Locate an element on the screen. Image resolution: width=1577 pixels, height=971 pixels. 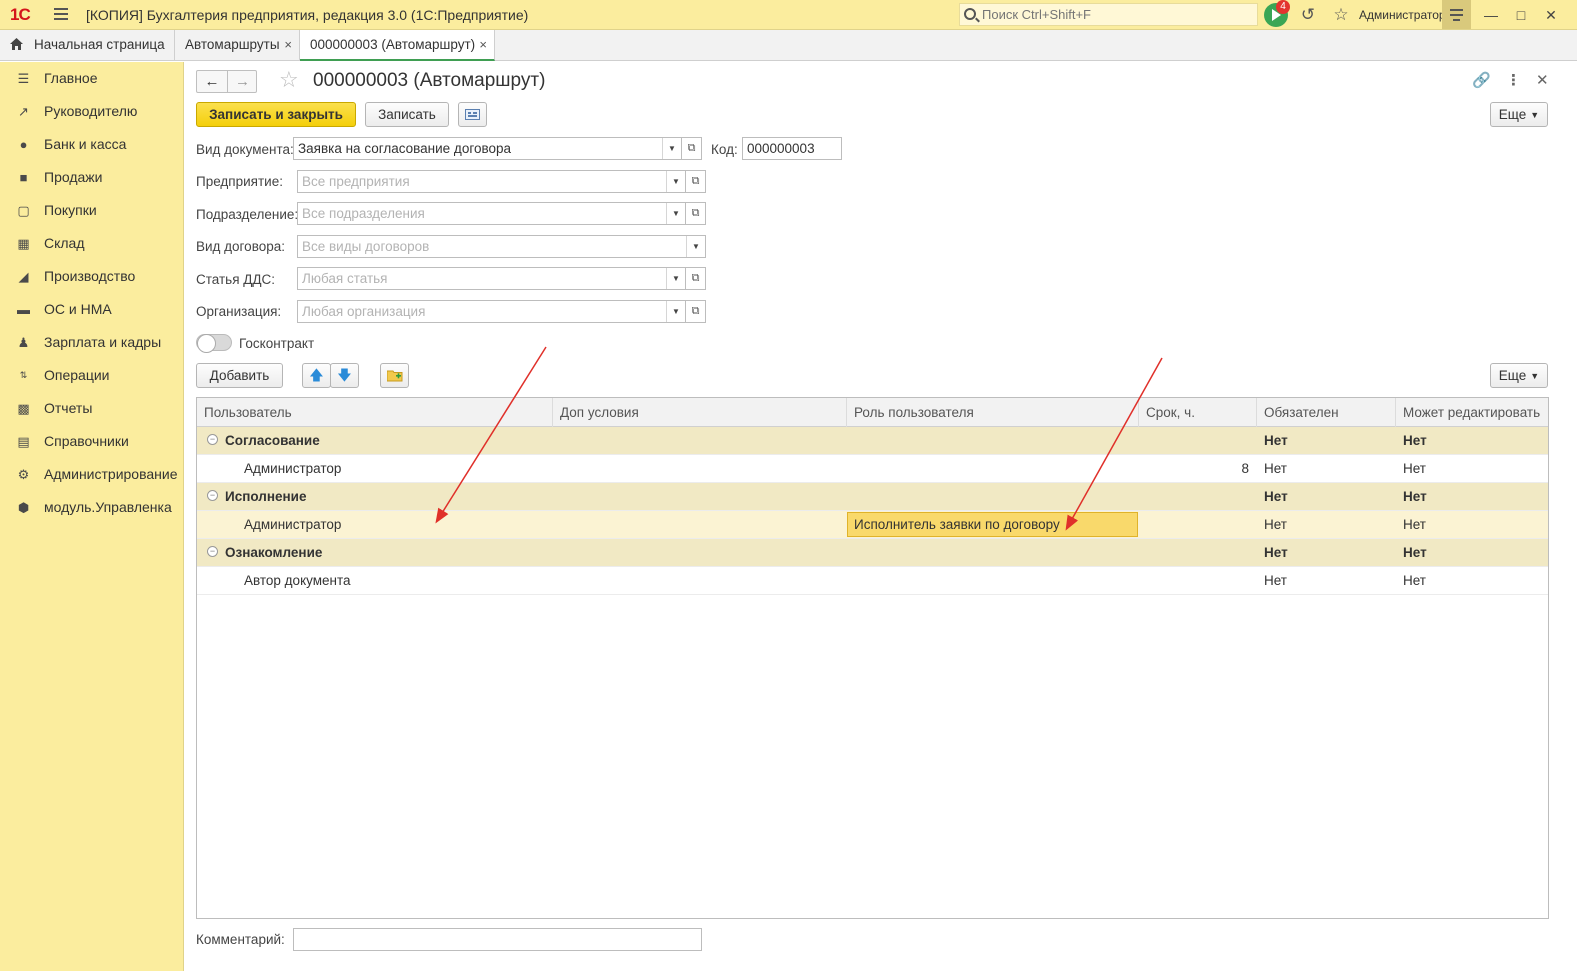
add-row-button: Добавить is located at coordinates (239, 375).